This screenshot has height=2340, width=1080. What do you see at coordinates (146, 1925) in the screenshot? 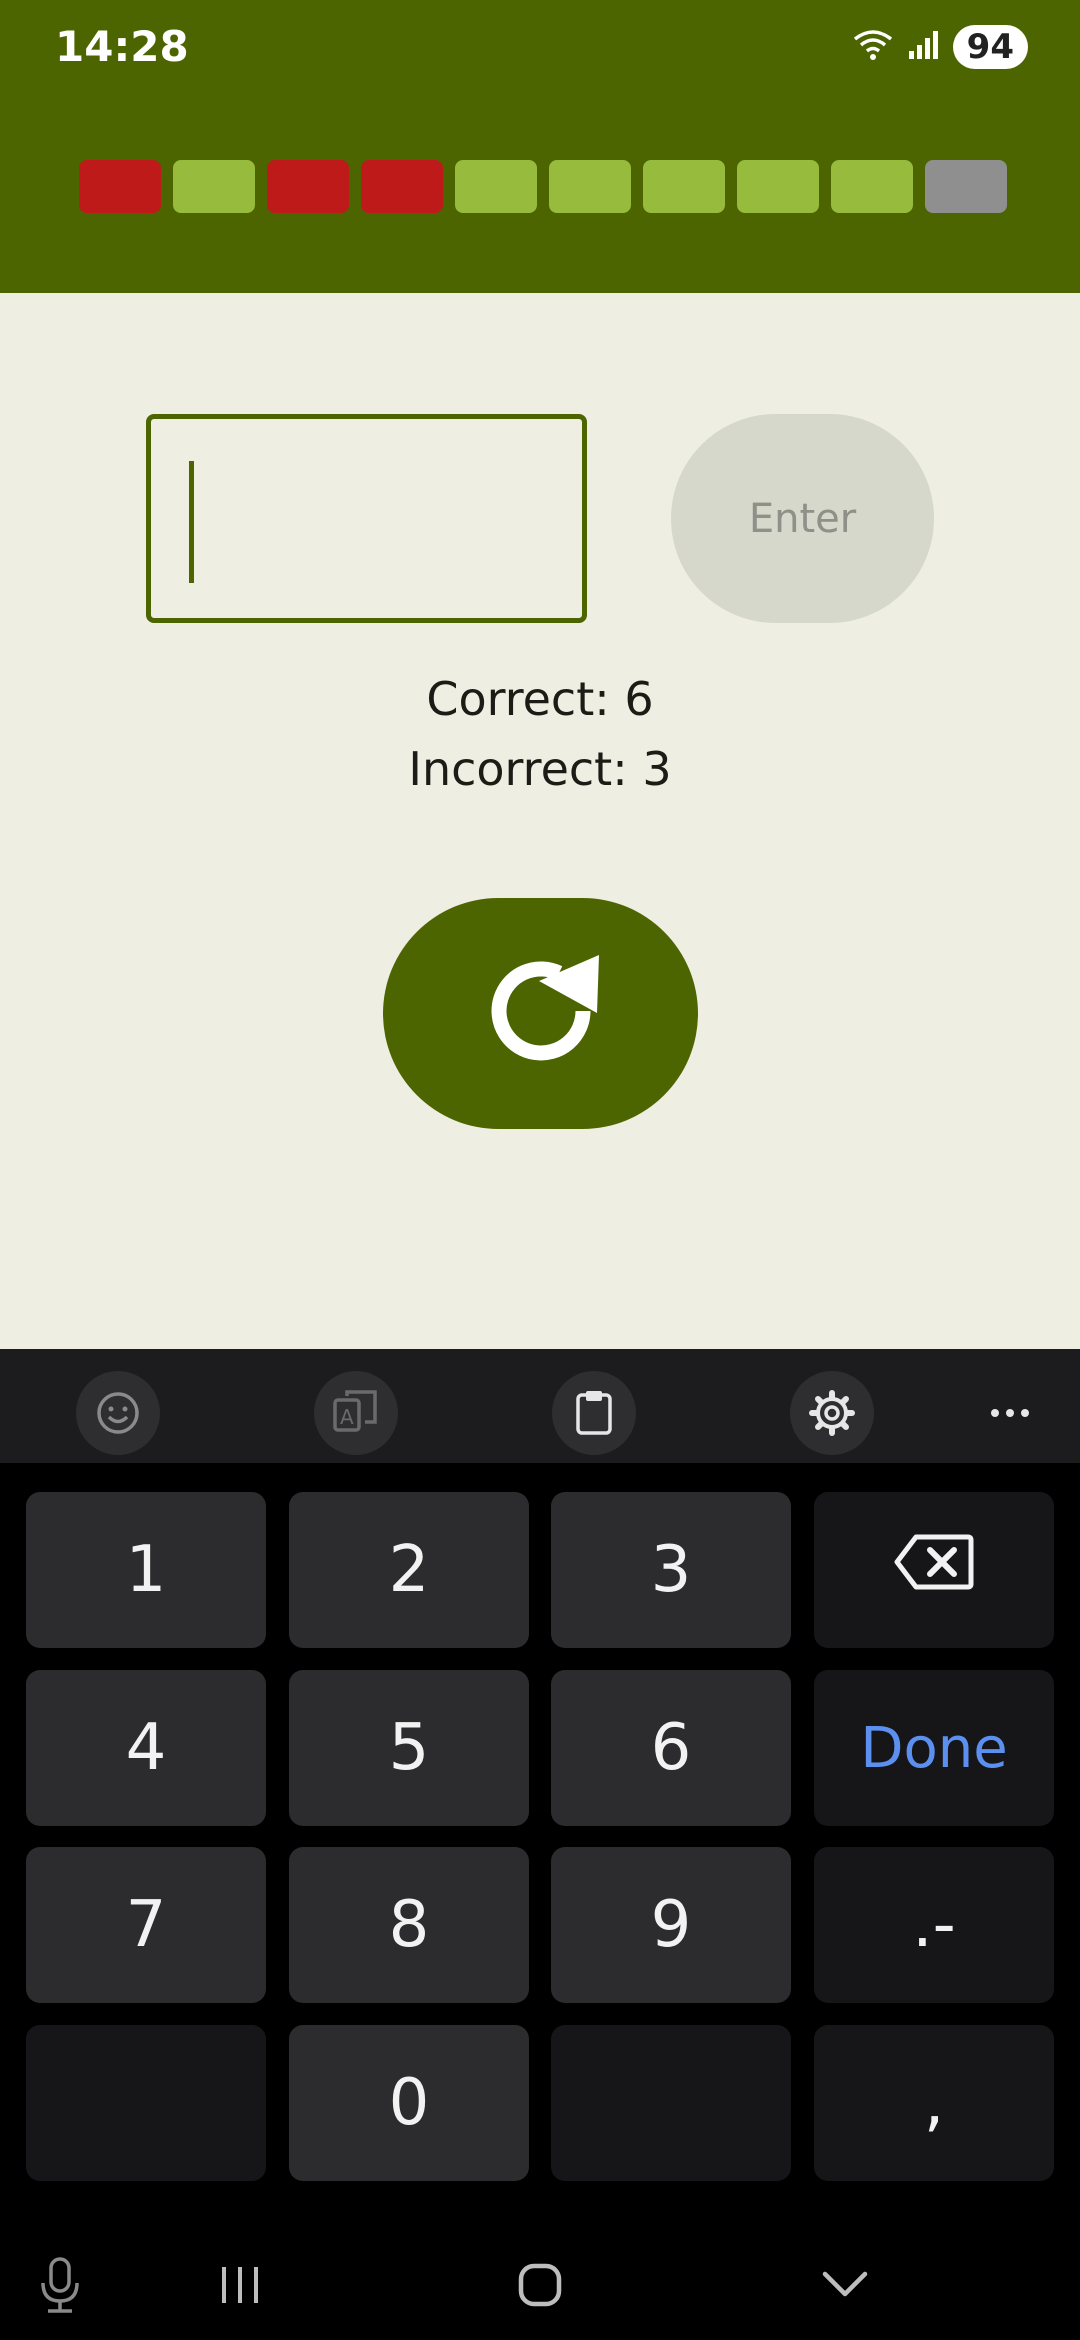
I see `key-7: 7` at bounding box center [146, 1925].